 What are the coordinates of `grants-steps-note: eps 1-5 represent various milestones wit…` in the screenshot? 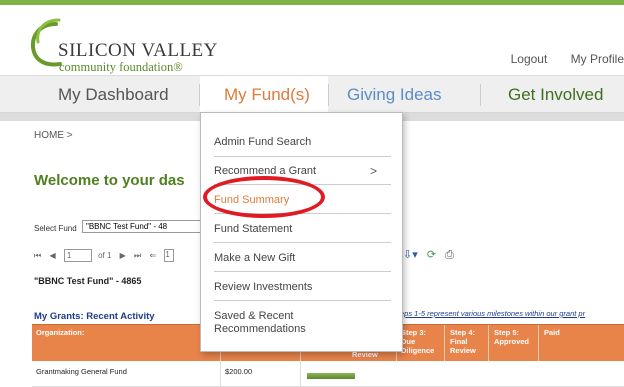 It's located at (492, 313).